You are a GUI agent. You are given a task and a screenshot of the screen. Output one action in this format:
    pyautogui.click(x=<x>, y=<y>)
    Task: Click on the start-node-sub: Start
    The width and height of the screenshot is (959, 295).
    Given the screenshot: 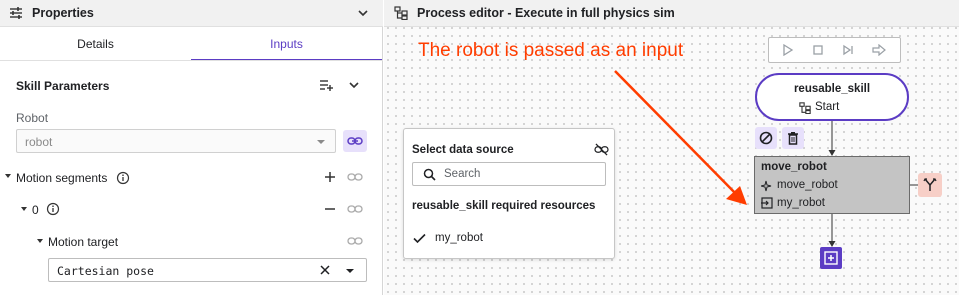 What is the action you would take?
    pyautogui.click(x=827, y=107)
    